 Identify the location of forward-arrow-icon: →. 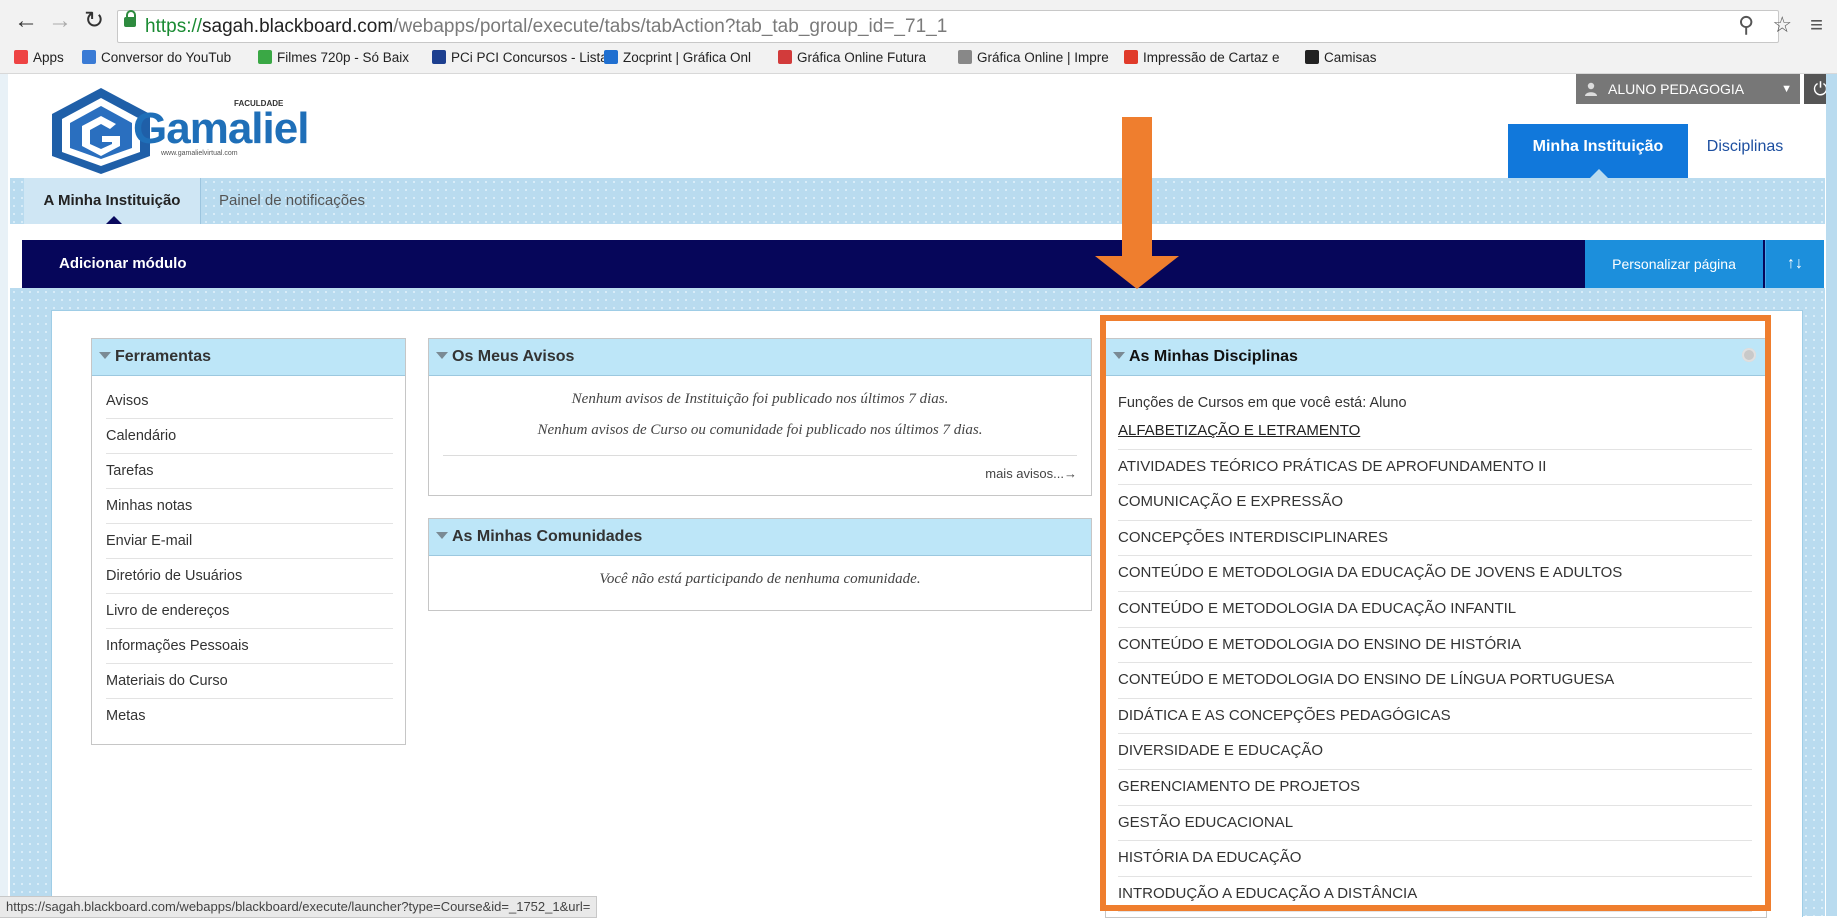
(60, 21).